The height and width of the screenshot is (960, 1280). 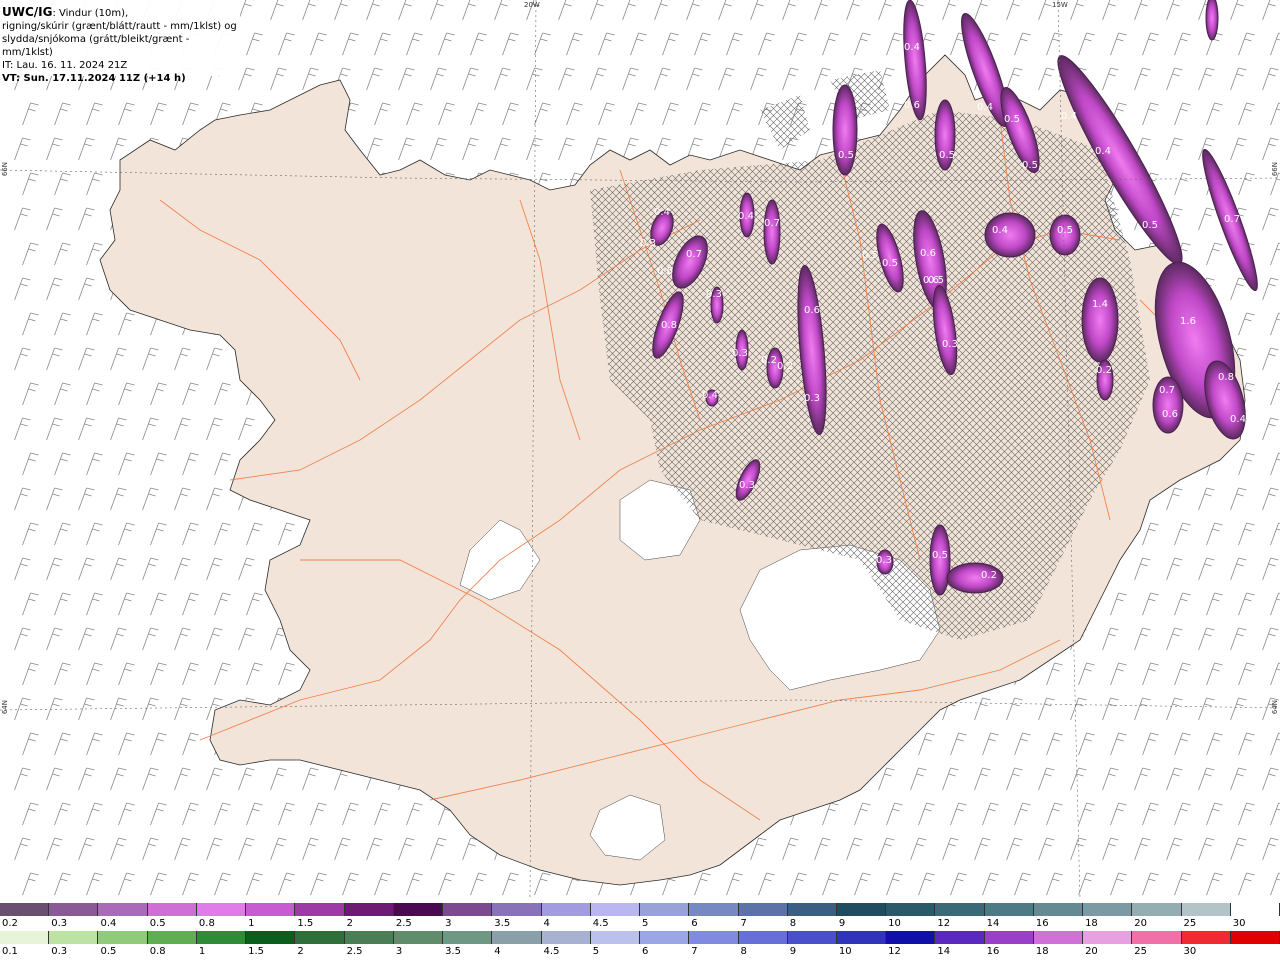 What do you see at coordinates (502, 923) in the screenshot?
I see `scale-label: 3.5` at bounding box center [502, 923].